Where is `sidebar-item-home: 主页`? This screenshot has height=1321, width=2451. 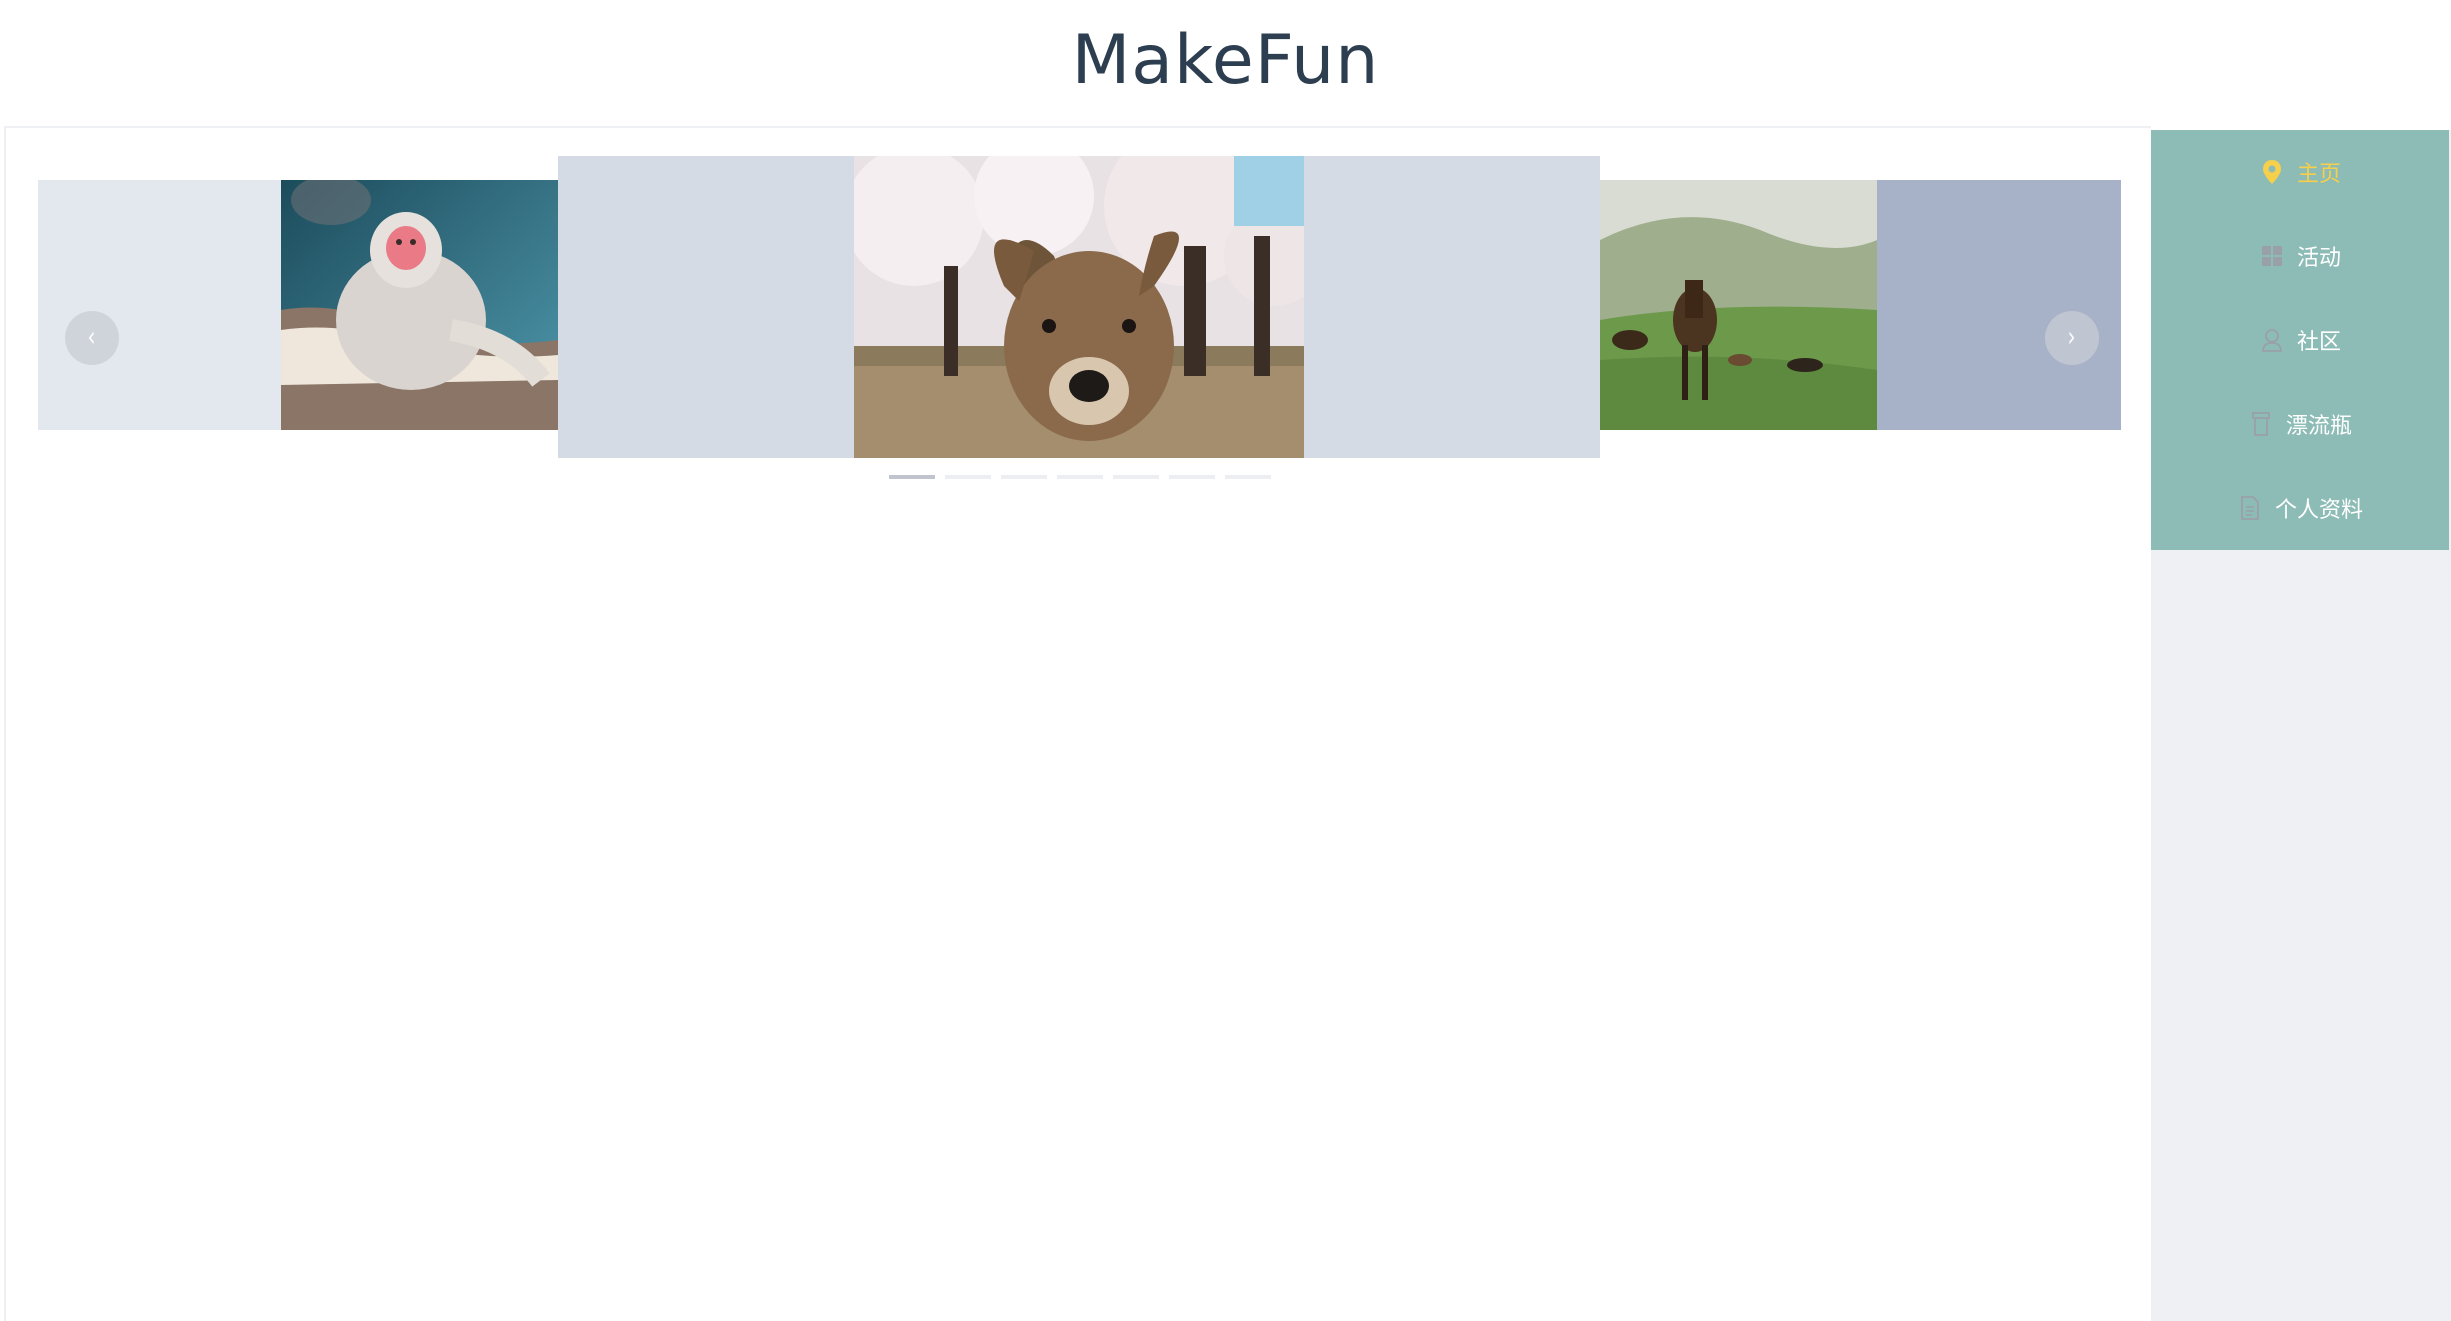
sidebar-item-home: 主页 is located at coordinates (2300, 172).